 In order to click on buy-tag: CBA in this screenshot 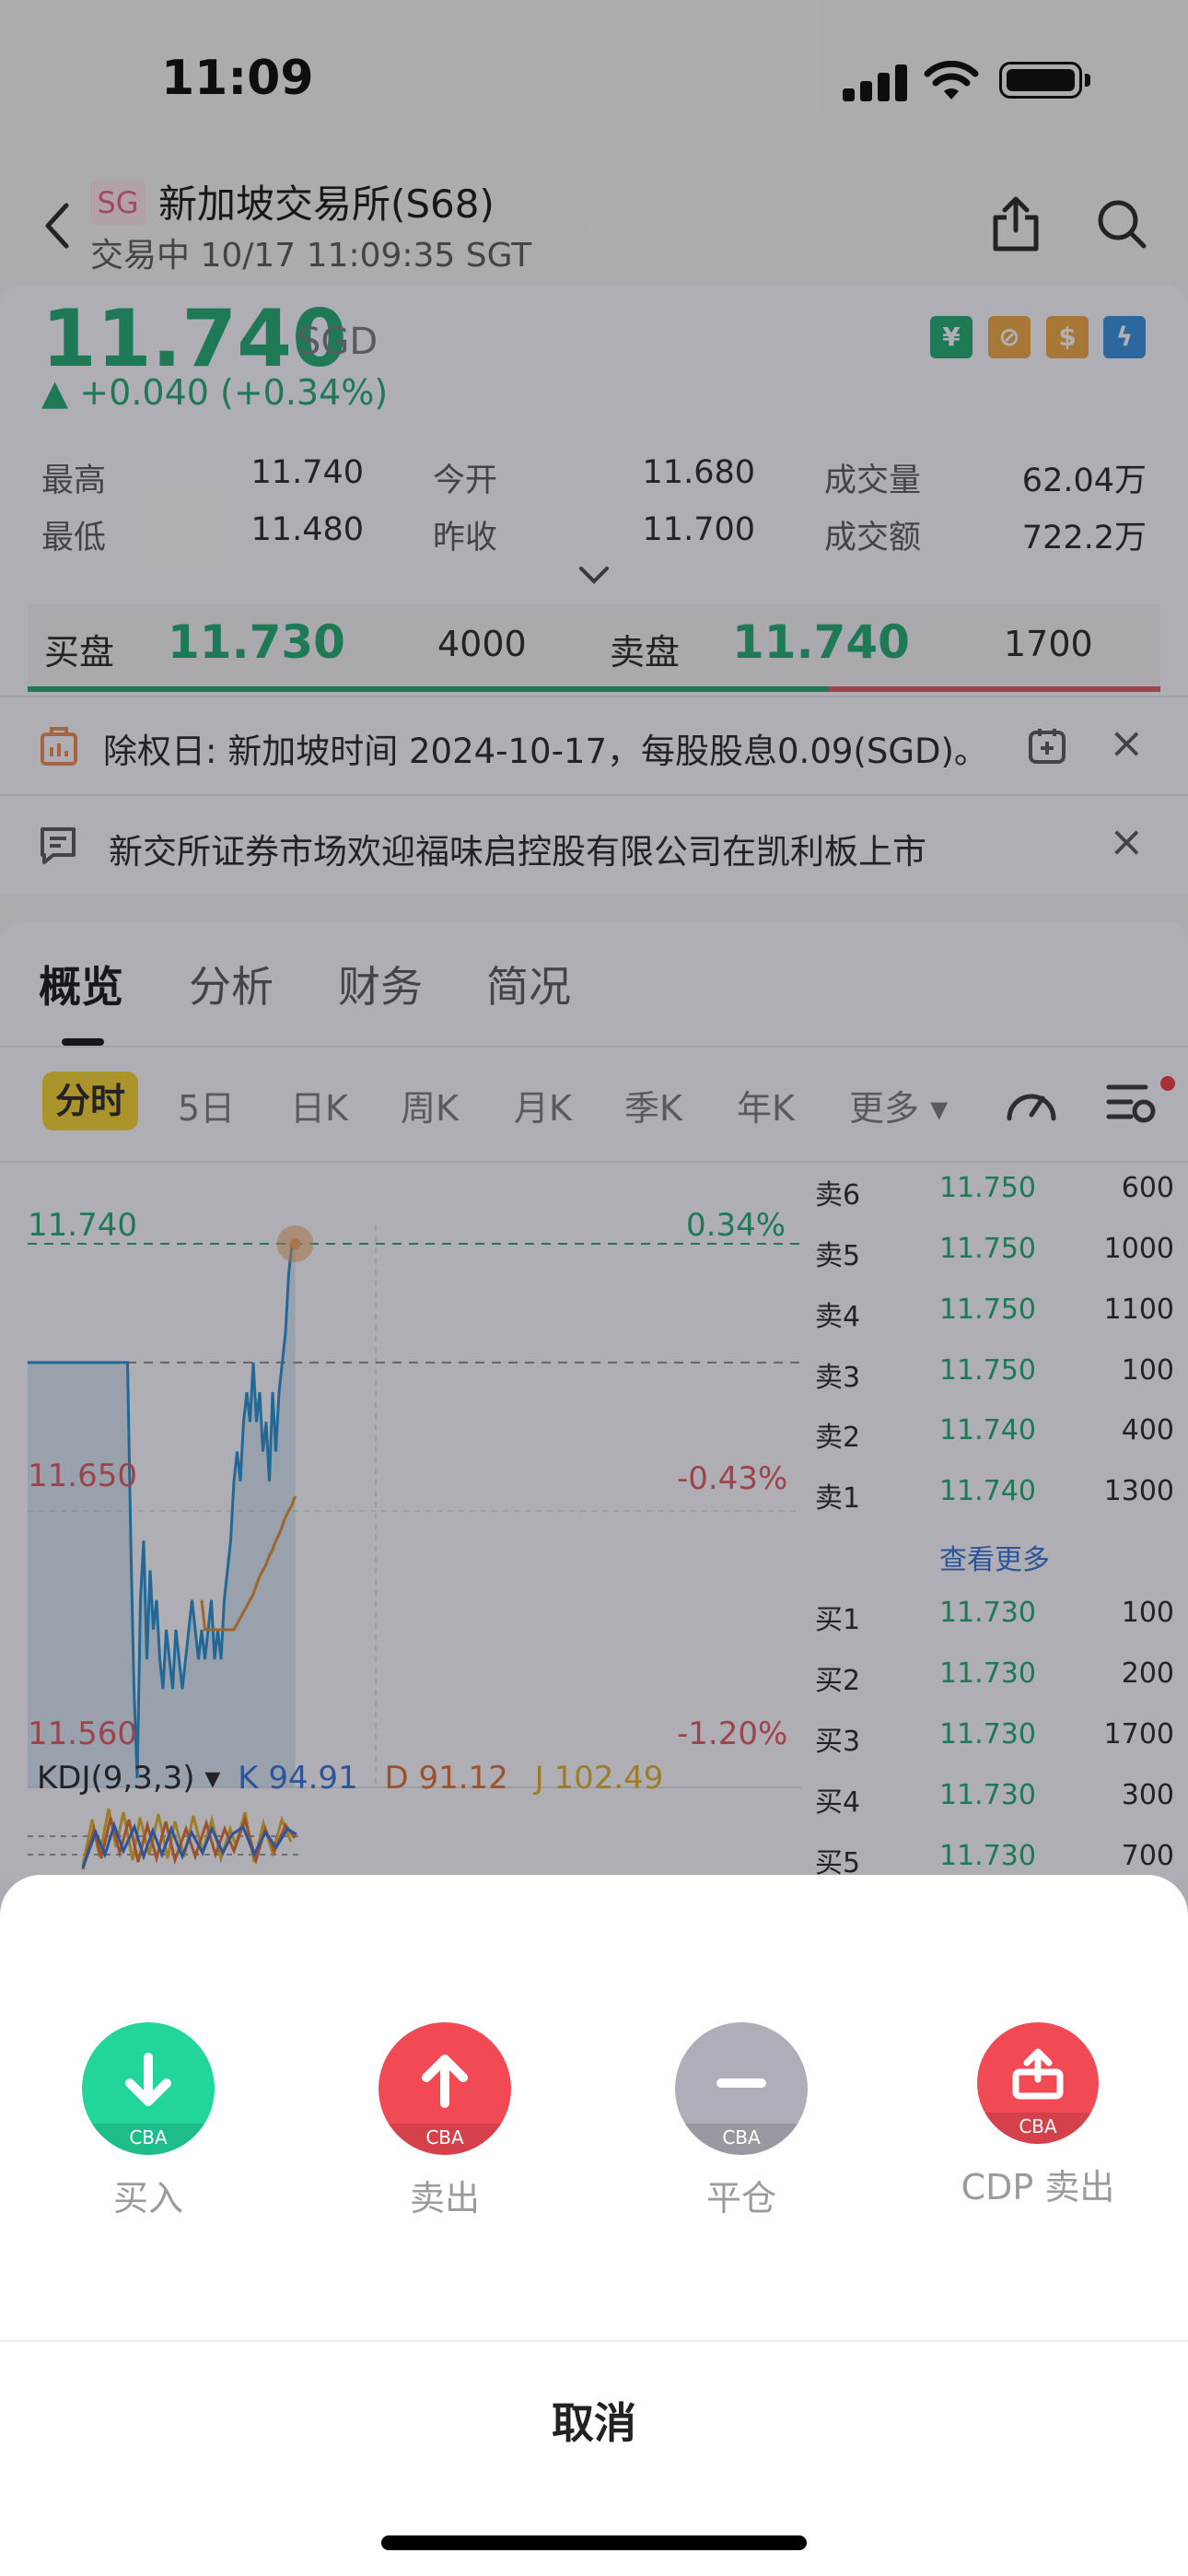, I will do `click(148, 2139)`.